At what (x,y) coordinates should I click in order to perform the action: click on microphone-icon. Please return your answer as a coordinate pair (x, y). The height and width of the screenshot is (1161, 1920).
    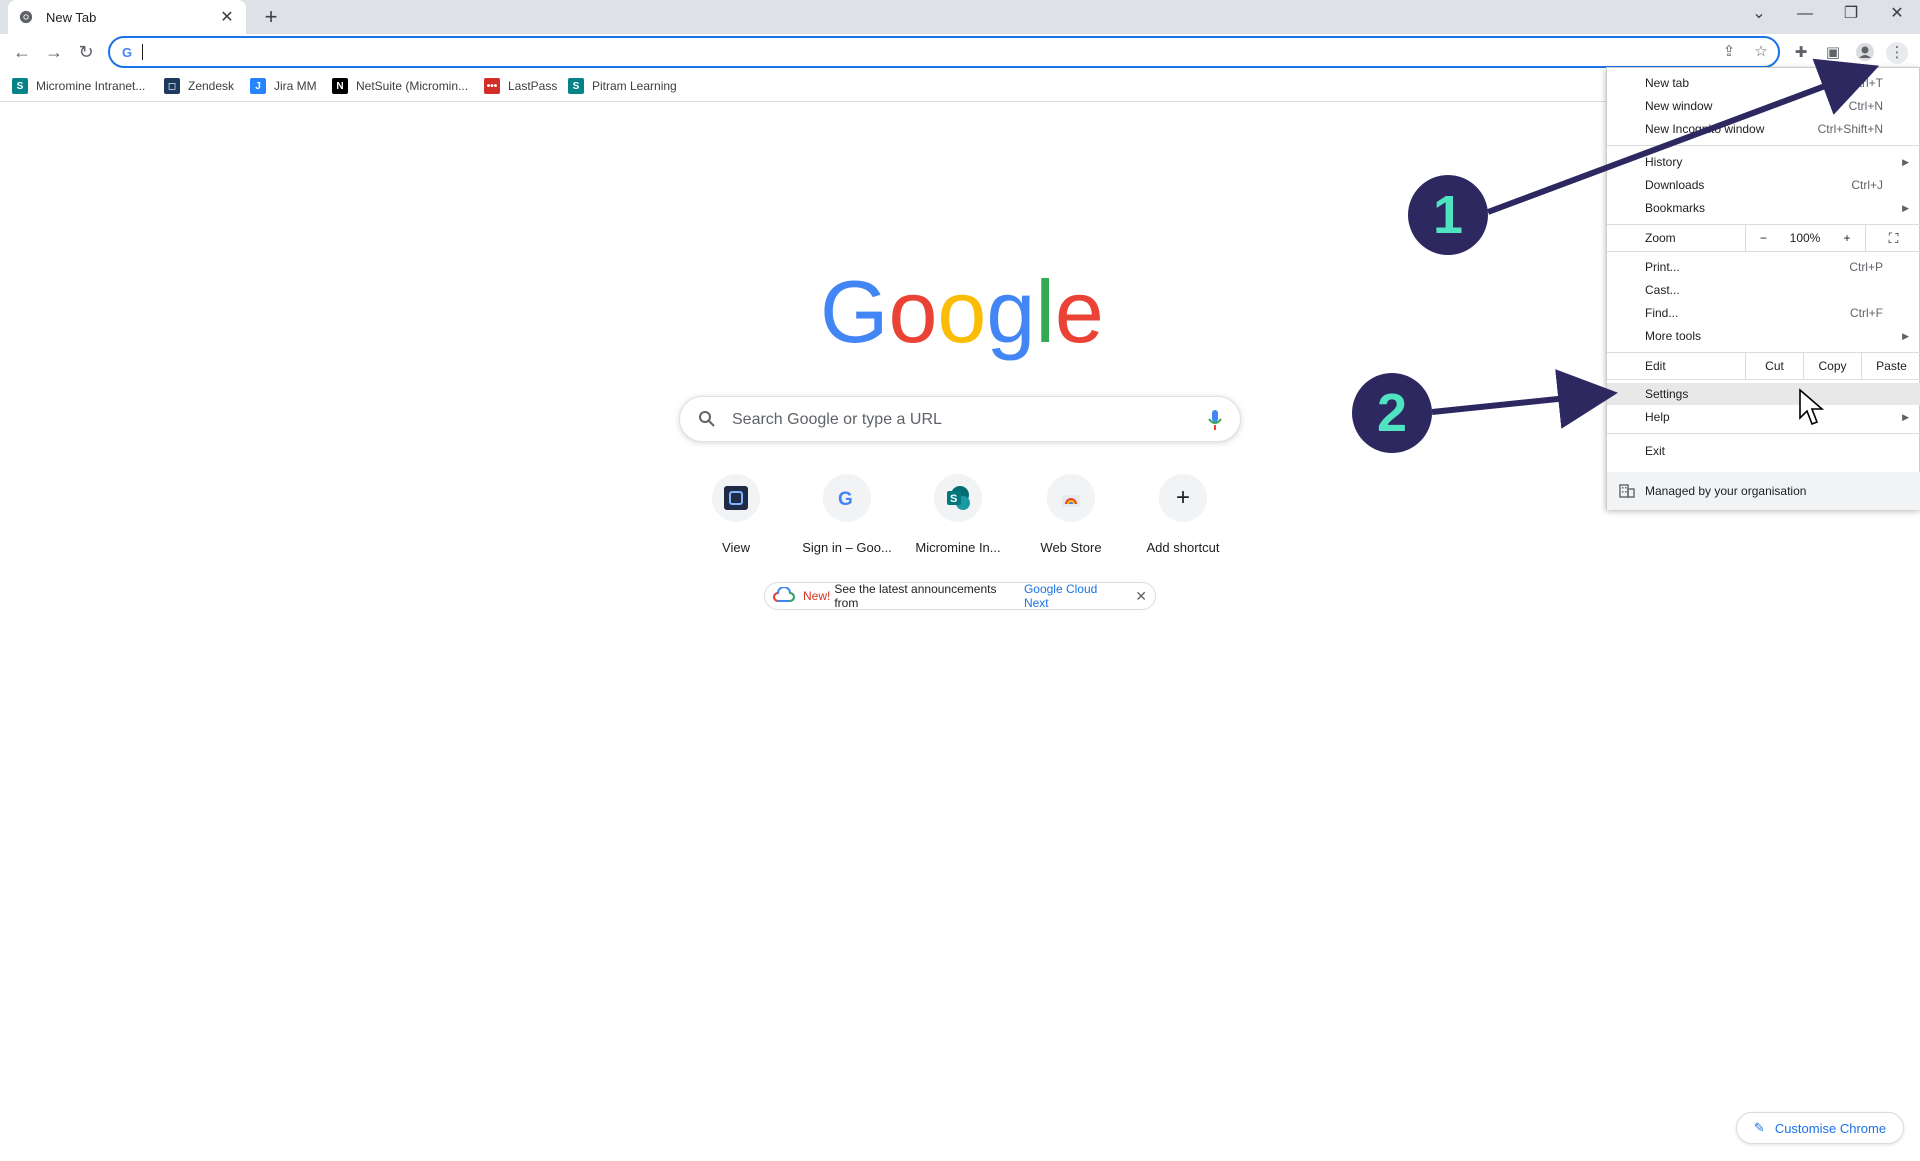
    Looking at the image, I should click on (1215, 420).